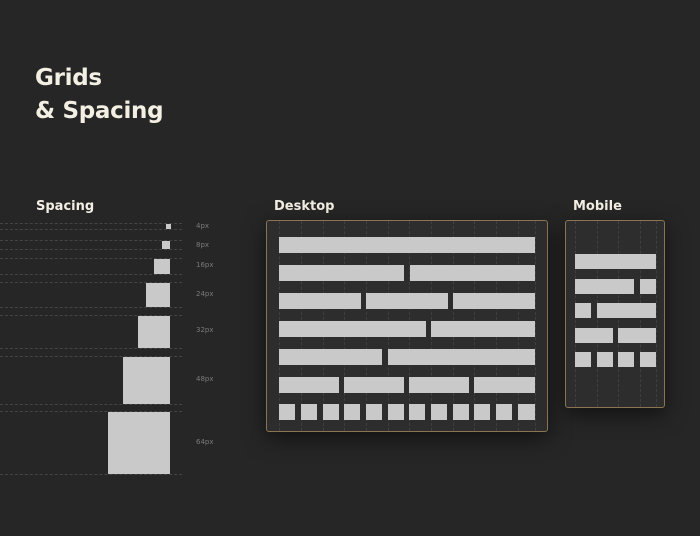 This screenshot has height=536, width=700. What do you see at coordinates (205, 330) in the screenshot?
I see `spacing-label-32: 32px` at bounding box center [205, 330].